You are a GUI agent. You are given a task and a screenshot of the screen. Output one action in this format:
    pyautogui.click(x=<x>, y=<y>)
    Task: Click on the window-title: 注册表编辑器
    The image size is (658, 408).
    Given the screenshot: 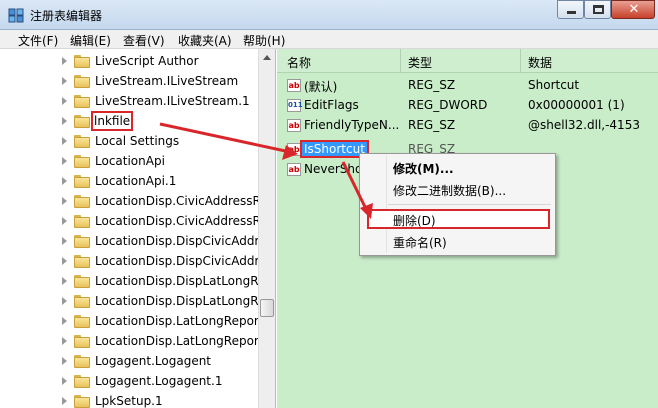 What is the action you would take?
    pyautogui.click(x=66, y=16)
    